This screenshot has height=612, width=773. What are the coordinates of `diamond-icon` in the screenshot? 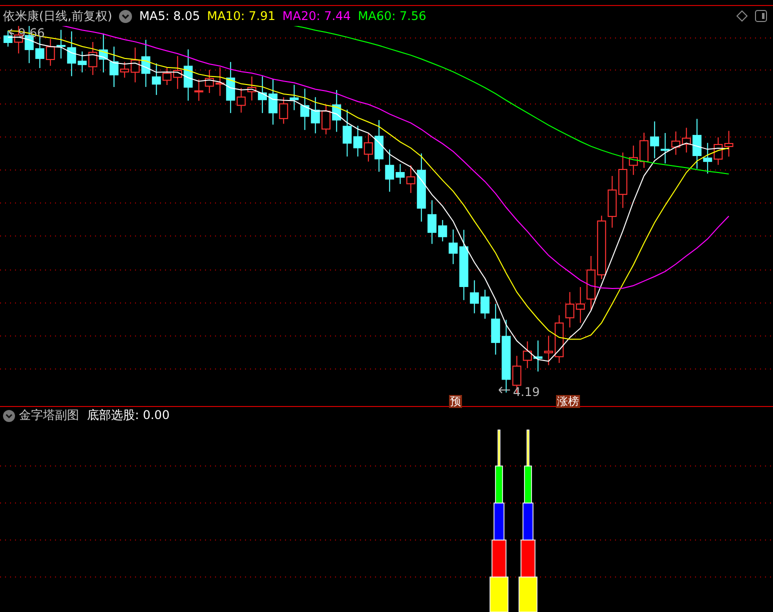 It's located at (742, 16).